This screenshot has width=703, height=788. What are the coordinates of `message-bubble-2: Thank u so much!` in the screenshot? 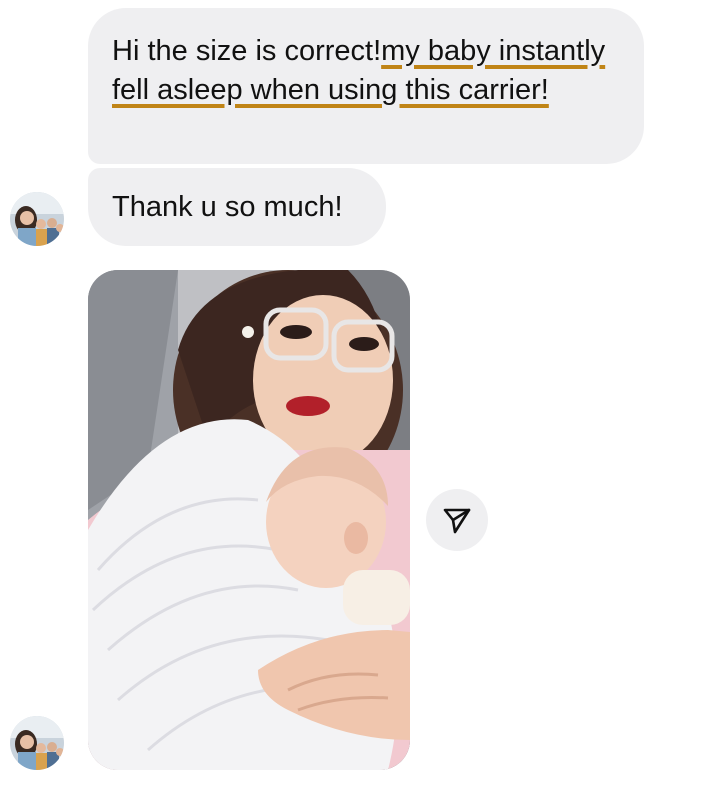 It's located at (237, 207).